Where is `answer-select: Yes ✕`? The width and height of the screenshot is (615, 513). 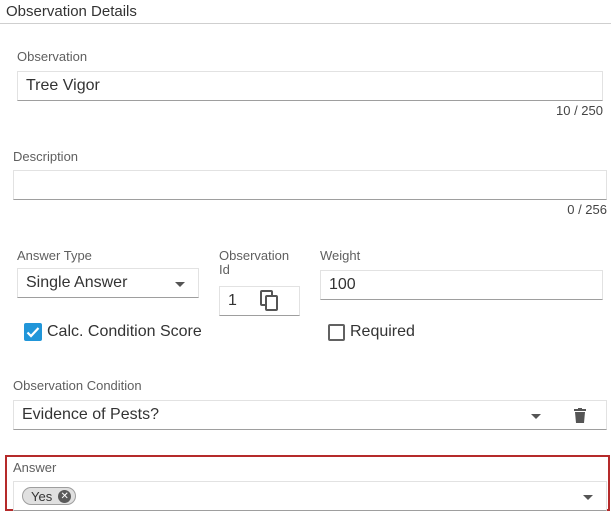 answer-select: Yes ✕ is located at coordinates (310, 496).